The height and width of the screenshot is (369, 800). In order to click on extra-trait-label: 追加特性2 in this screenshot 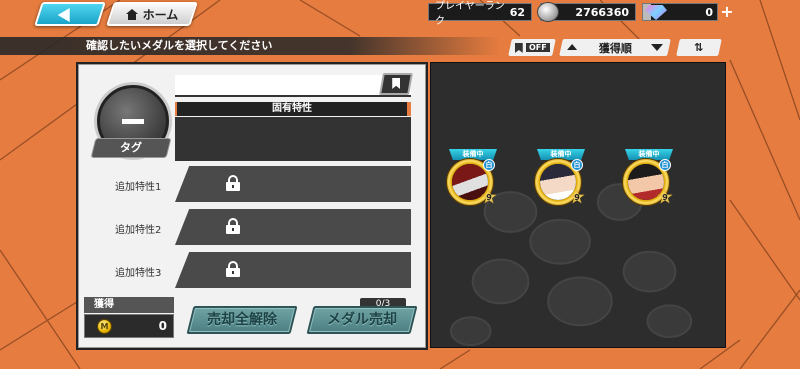, I will do `click(138, 230)`.